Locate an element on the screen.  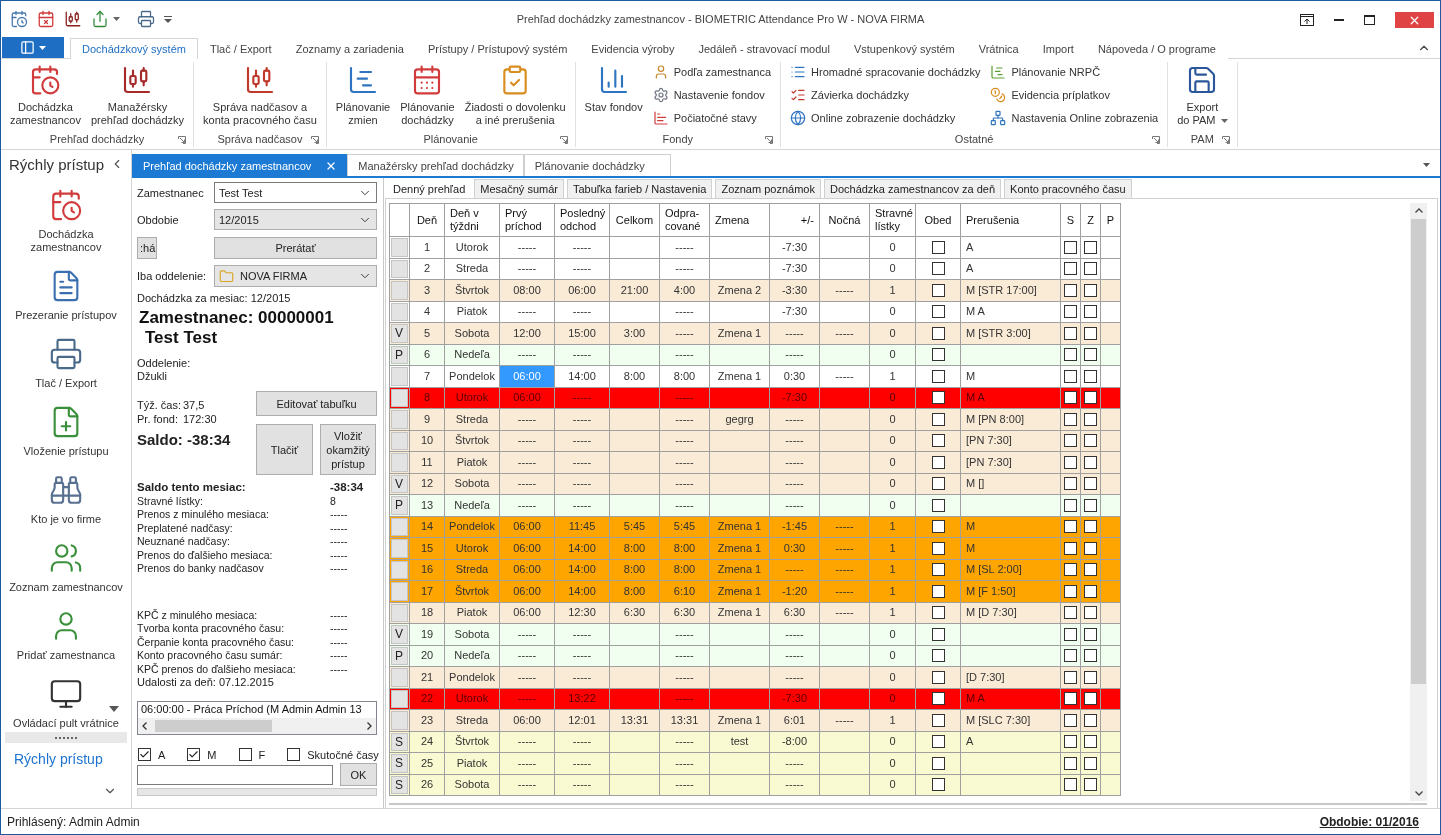
table-row: 17 Štvrtok 06:00 14:00 8:00 6:10 Zmena 1 -1:20 ----- 1 M [F 1:50] is located at coordinates (755, 592).